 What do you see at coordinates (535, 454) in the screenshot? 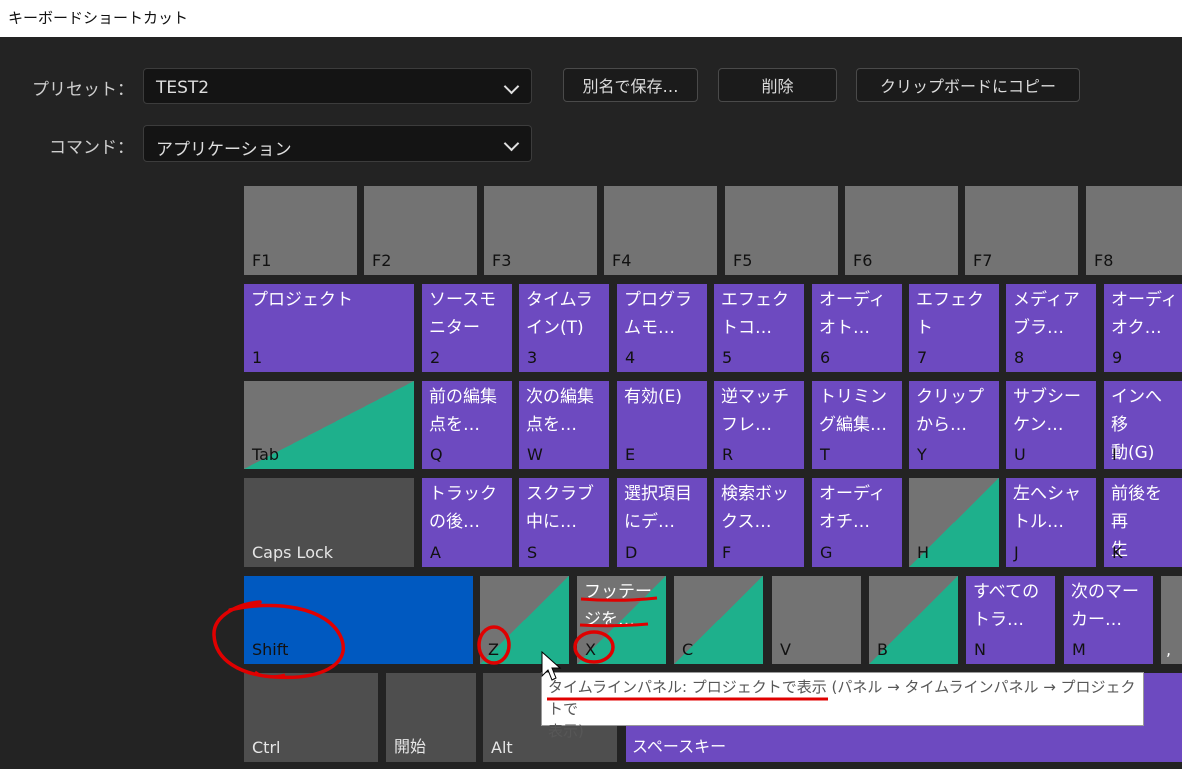
I see `key-code: W` at bounding box center [535, 454].